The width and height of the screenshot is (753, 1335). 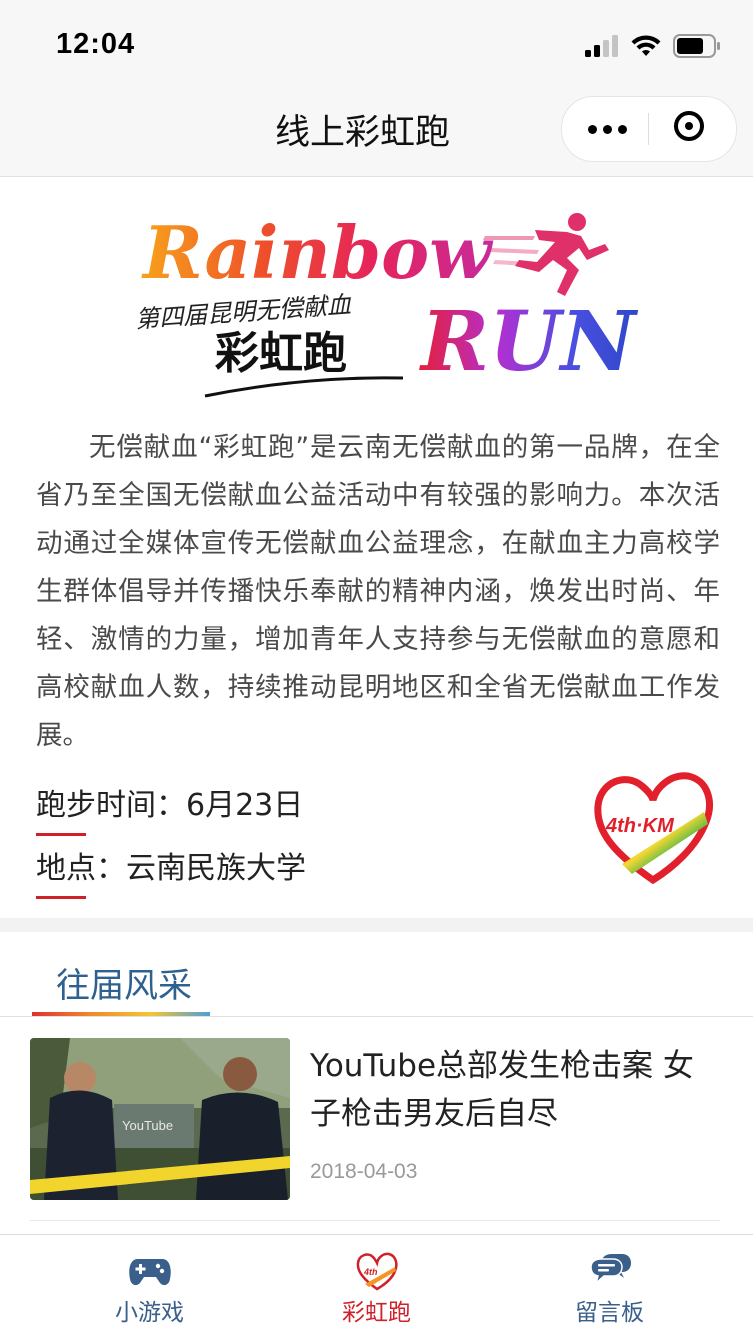 I want to click on close-miniprogram-icon, so click(x=689, y=126).